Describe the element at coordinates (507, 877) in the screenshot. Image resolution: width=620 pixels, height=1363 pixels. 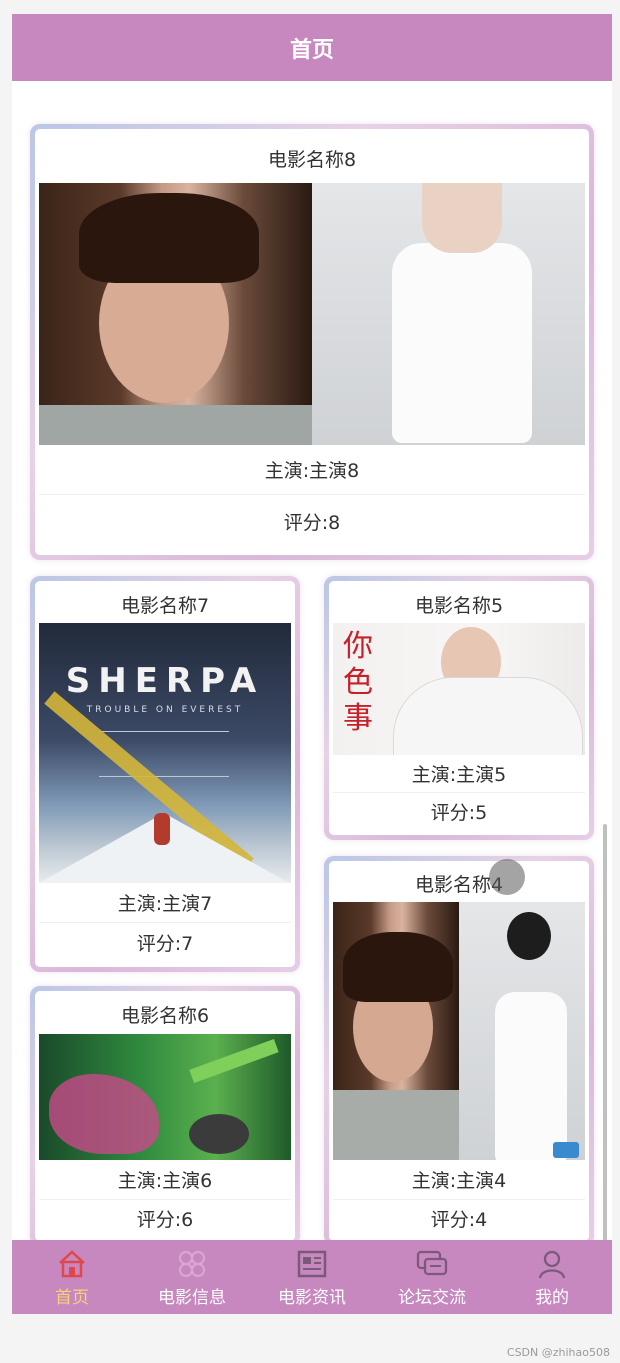
I see `touch-indicator` at that location.